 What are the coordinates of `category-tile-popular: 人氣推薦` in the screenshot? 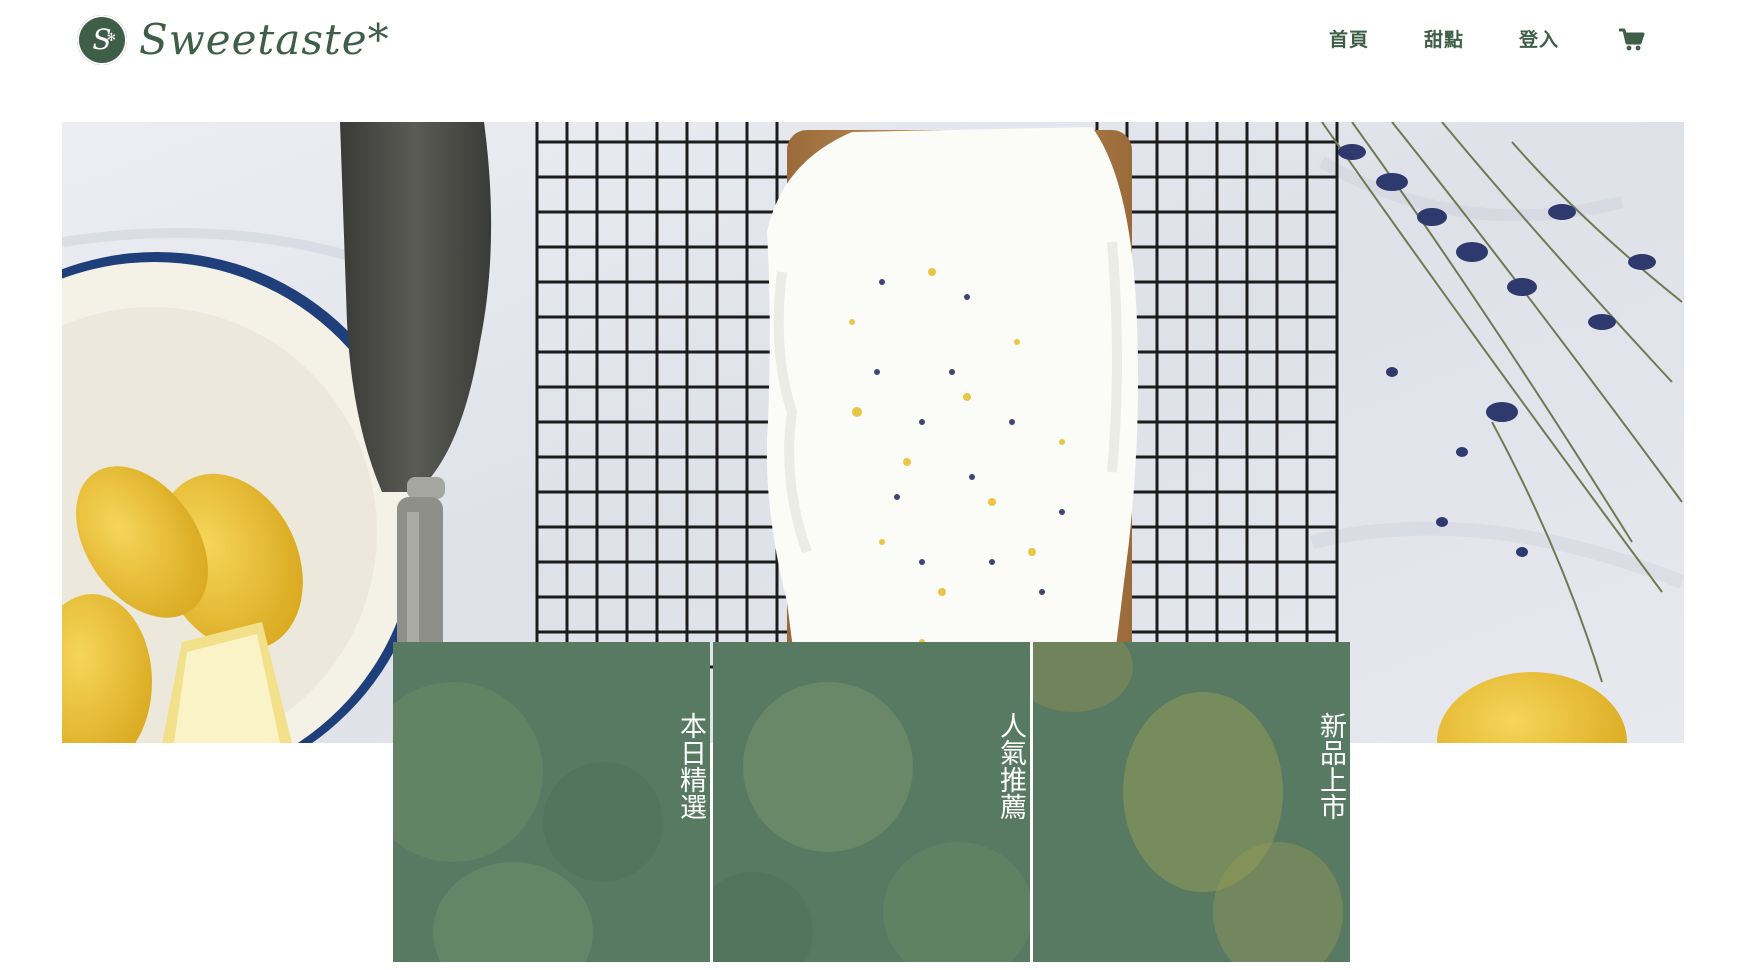 It's located at (871, 802).